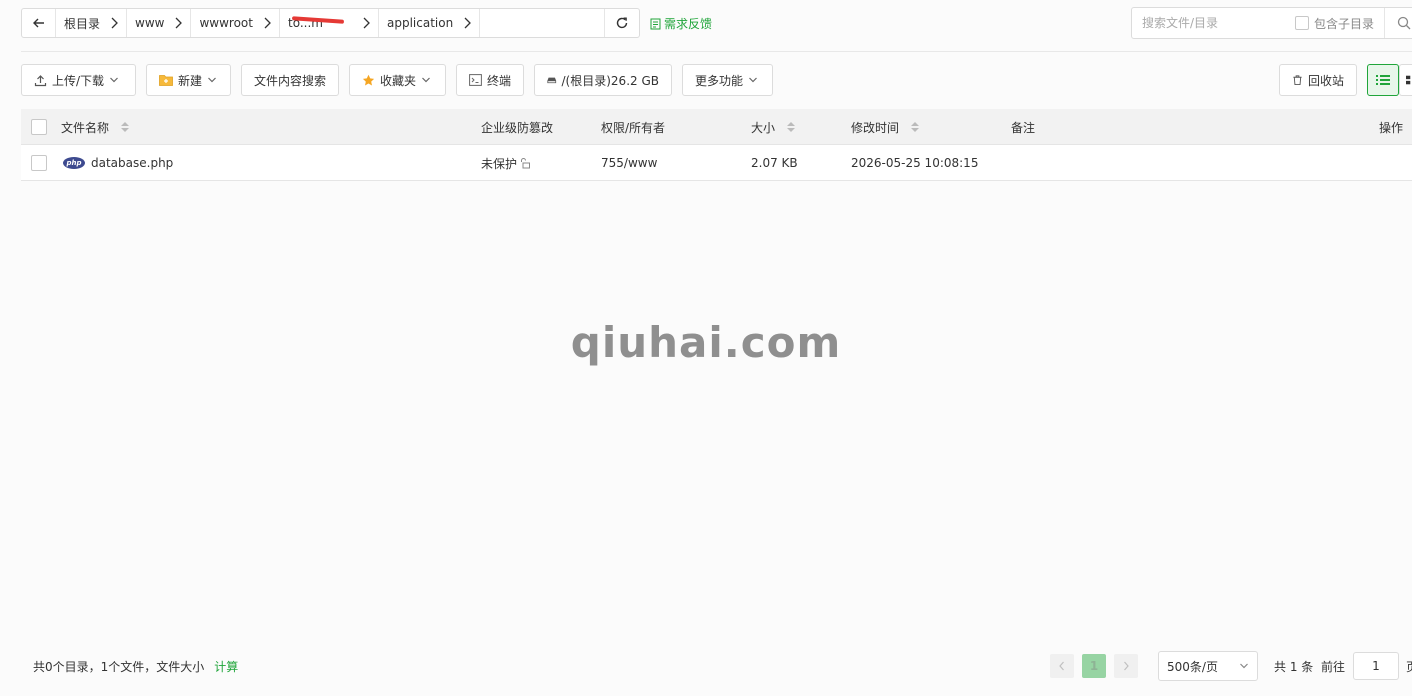 The image size is (1412, 696). Describe the element at coordinates (368, 79) in the screenshot. I see `star-icon` at that location.